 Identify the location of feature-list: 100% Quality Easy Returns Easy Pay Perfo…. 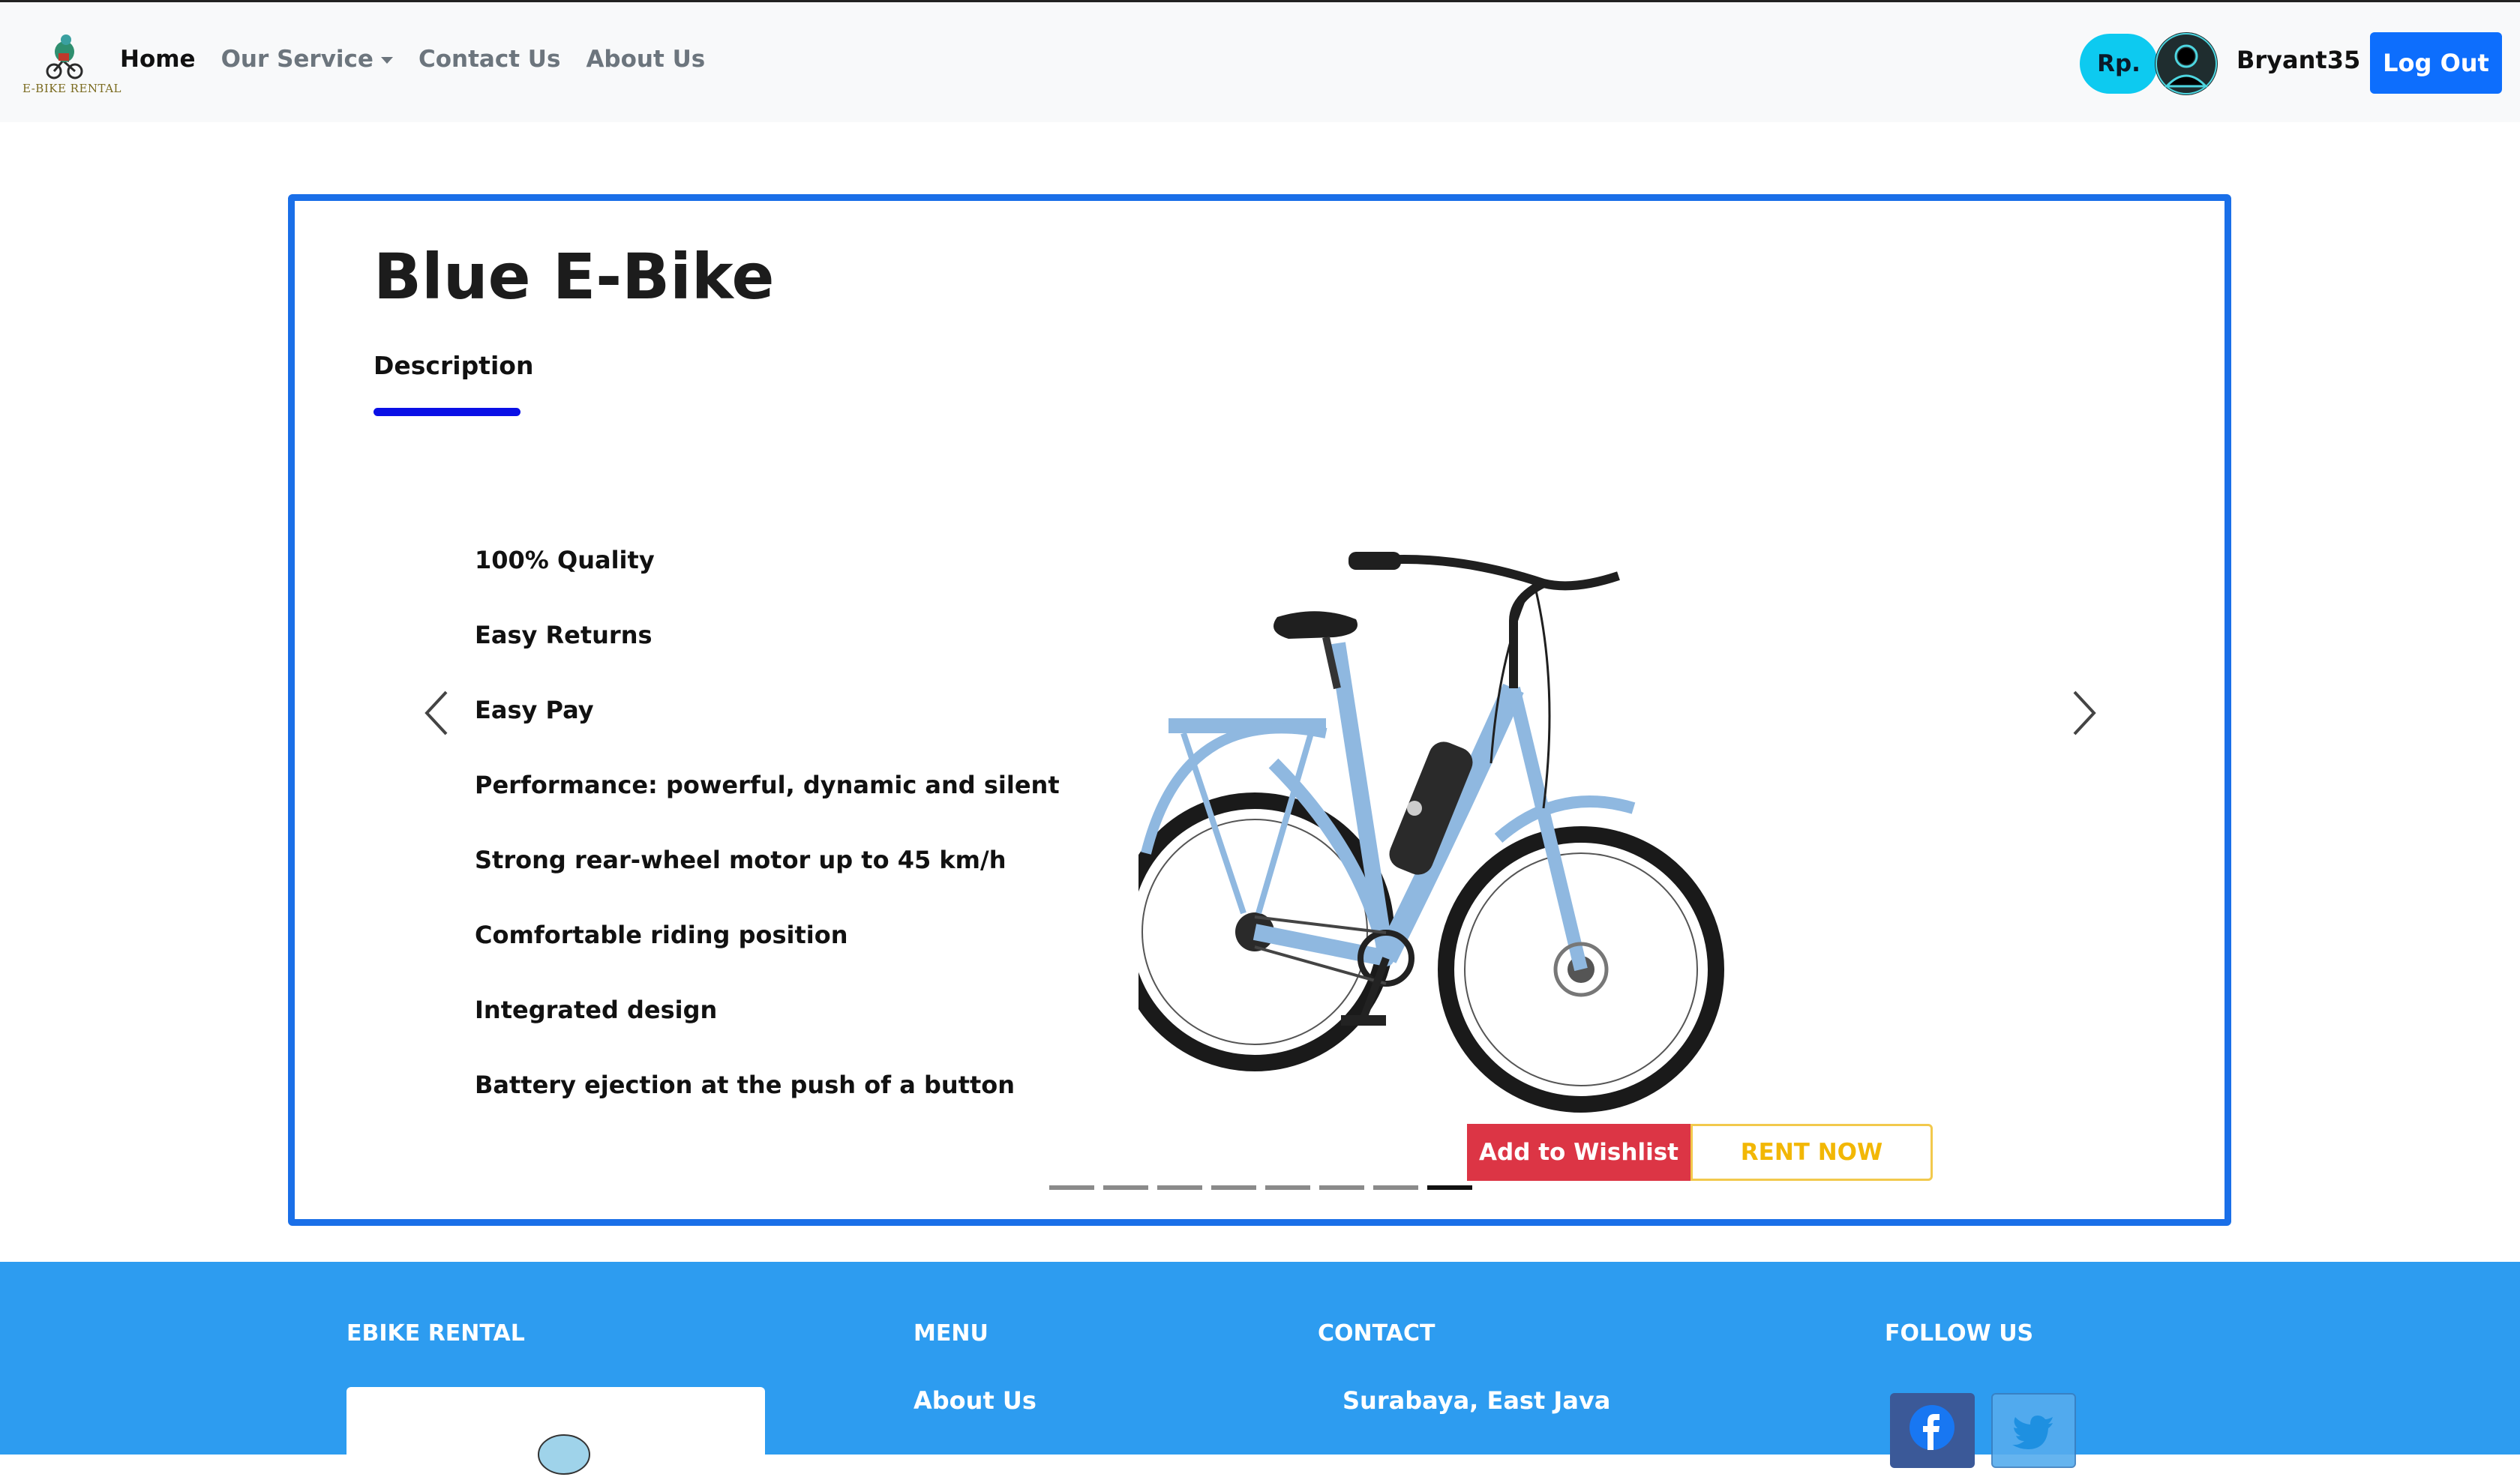
(767, 846).